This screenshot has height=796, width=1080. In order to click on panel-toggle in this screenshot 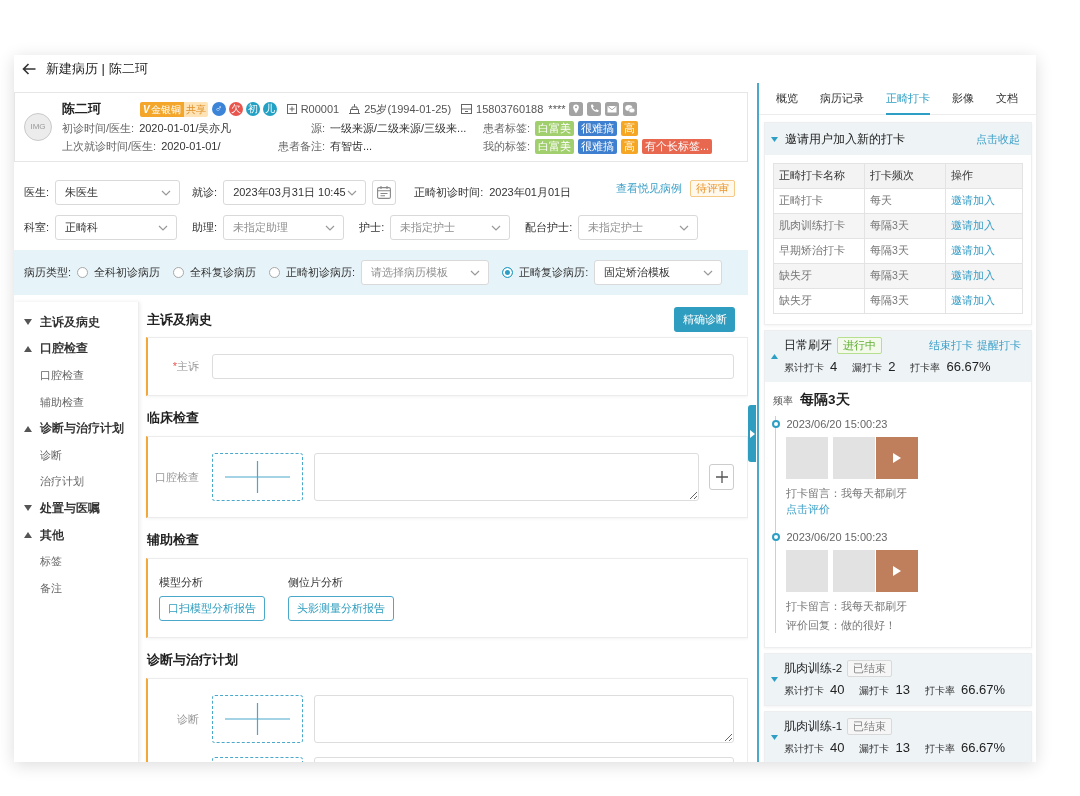, I will do `click(752, 433)`.